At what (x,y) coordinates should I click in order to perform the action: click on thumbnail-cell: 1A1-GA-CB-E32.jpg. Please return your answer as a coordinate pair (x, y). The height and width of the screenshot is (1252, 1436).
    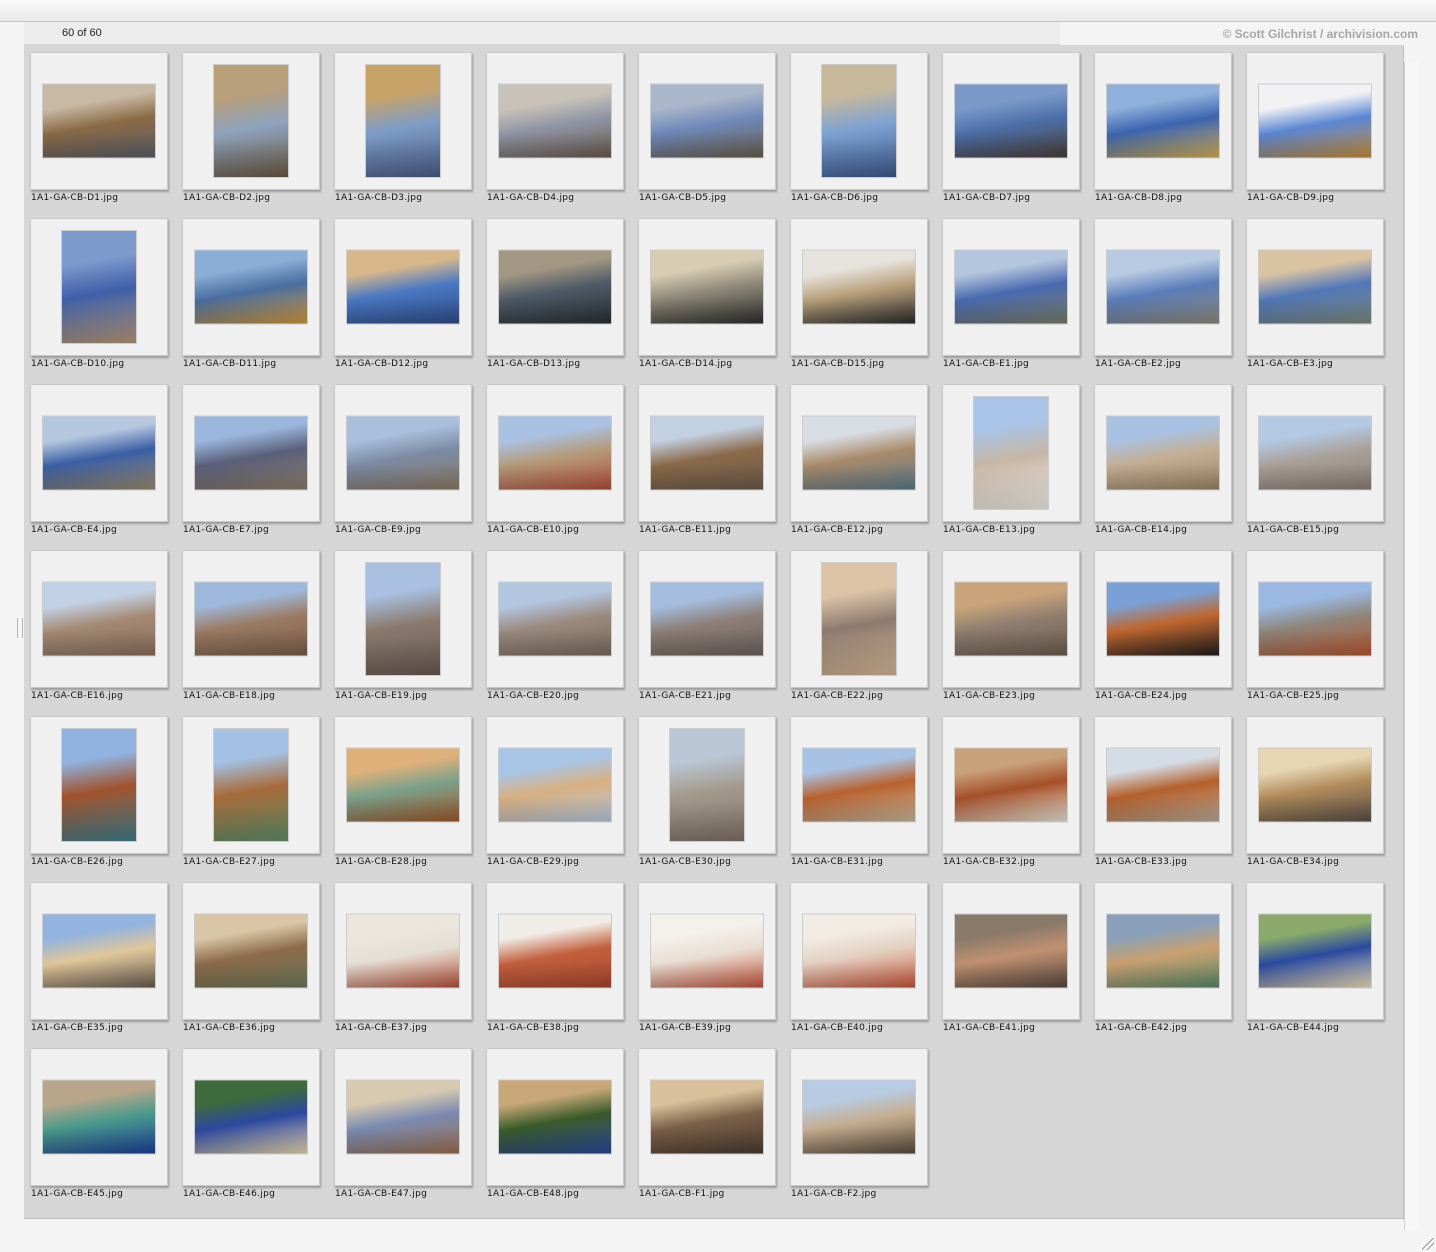
    Looking at the image, I should click on (1011, 791).